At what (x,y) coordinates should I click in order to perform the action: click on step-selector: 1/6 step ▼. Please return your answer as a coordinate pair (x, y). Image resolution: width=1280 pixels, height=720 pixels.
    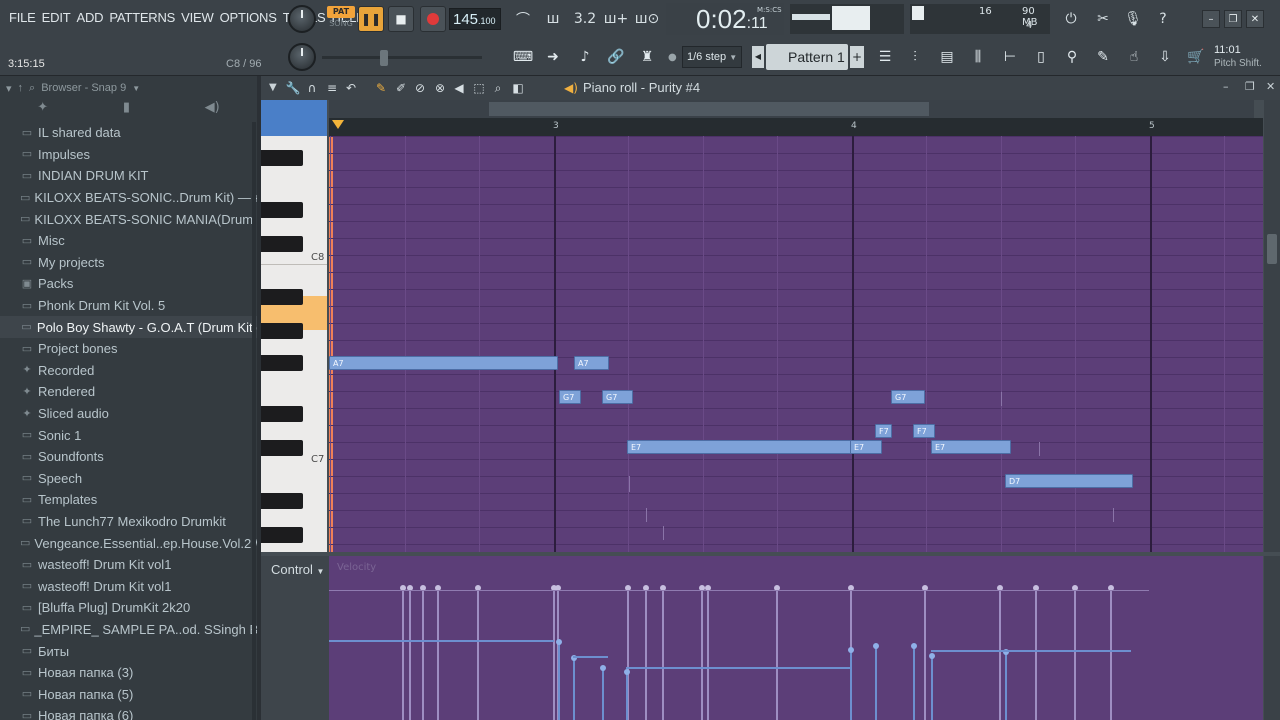
    Looking at the image, I should click on (712, 57).